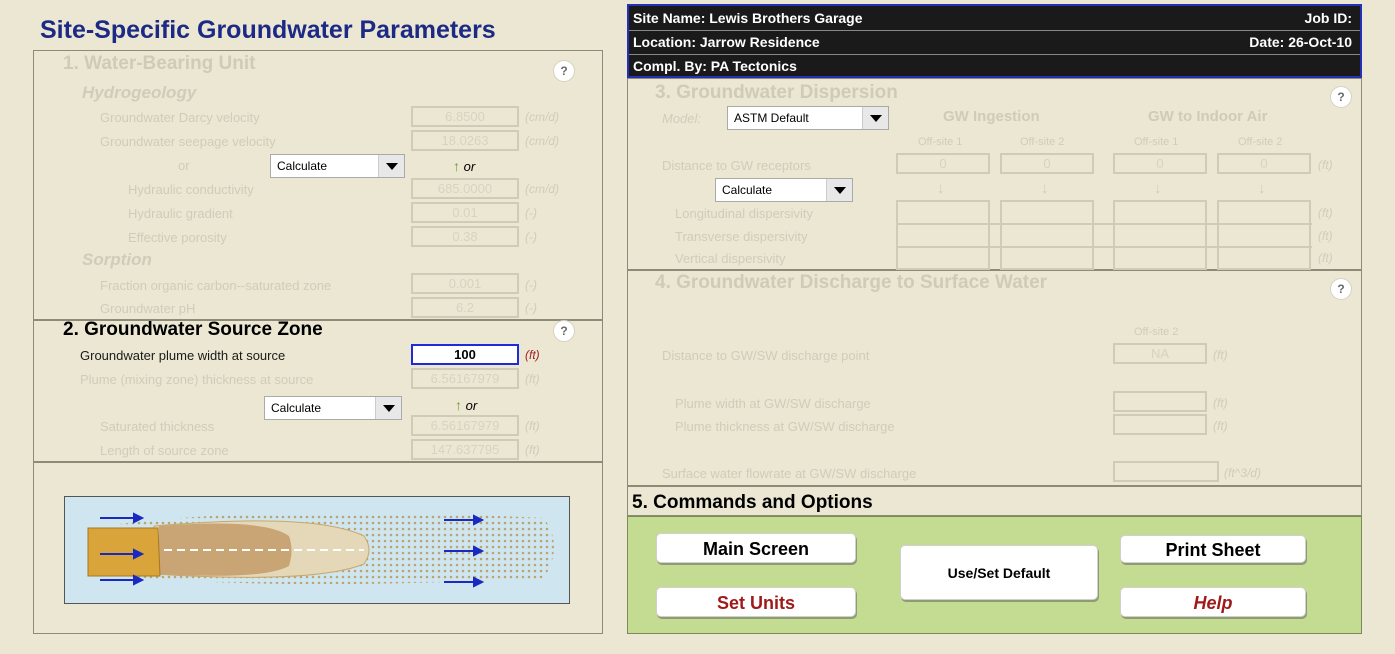 This screenshot has width=1395, height=654. I want to click on indoor-offsite2: Off-site 2, so click(1260, 142).